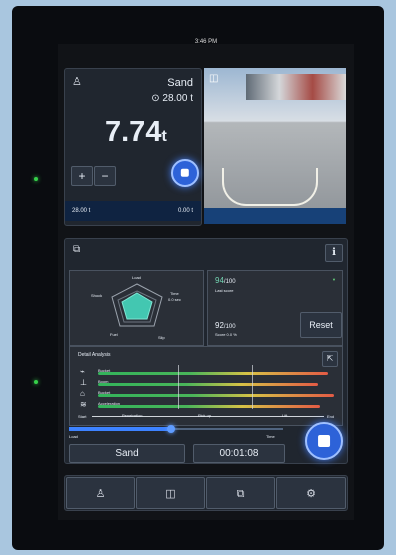 The image size is (396, 555). I want to click on acceleration-icon: ≋, so click(83, 404).